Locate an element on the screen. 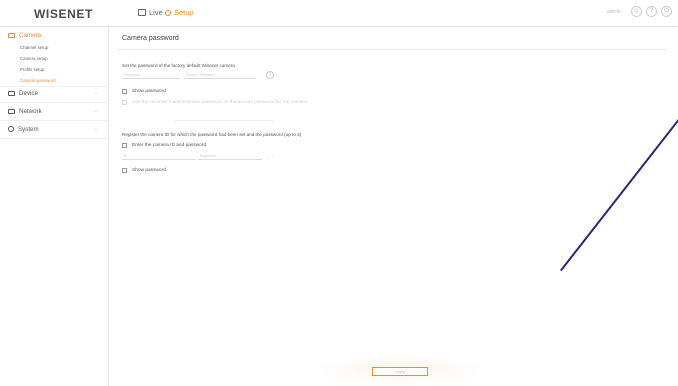  nav-live: Live is located at coordinates (150, 12).